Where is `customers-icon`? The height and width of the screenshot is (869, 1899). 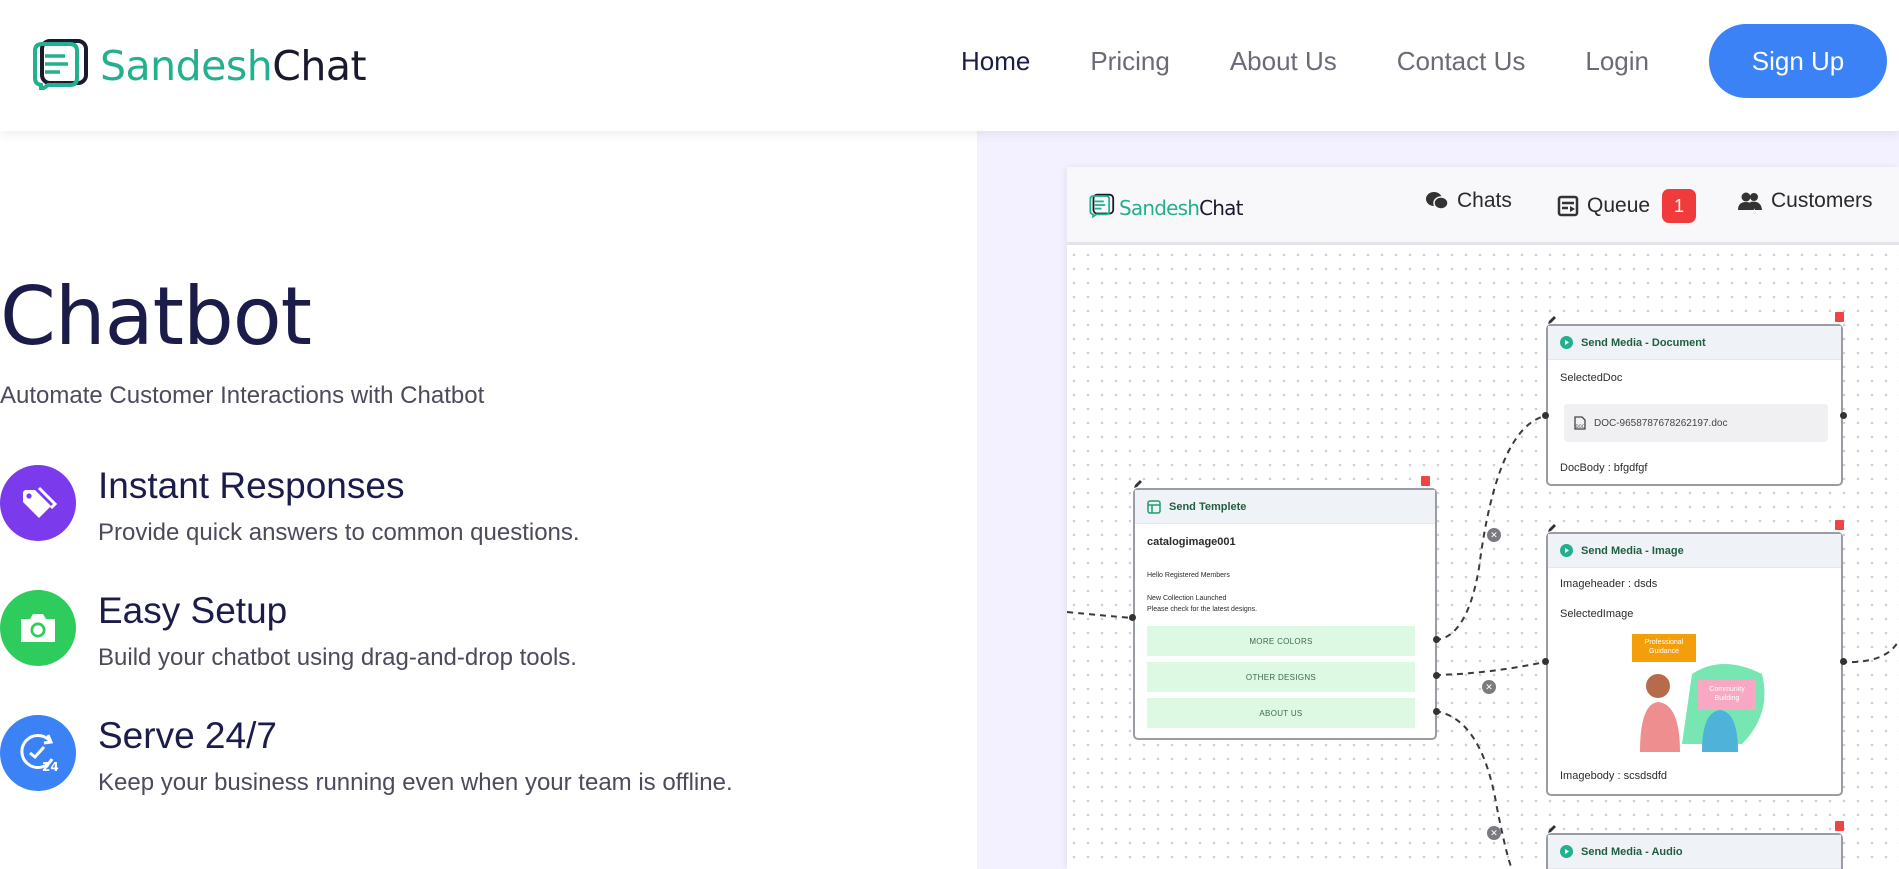 customers-icon is located at coordinates (1750, 201).